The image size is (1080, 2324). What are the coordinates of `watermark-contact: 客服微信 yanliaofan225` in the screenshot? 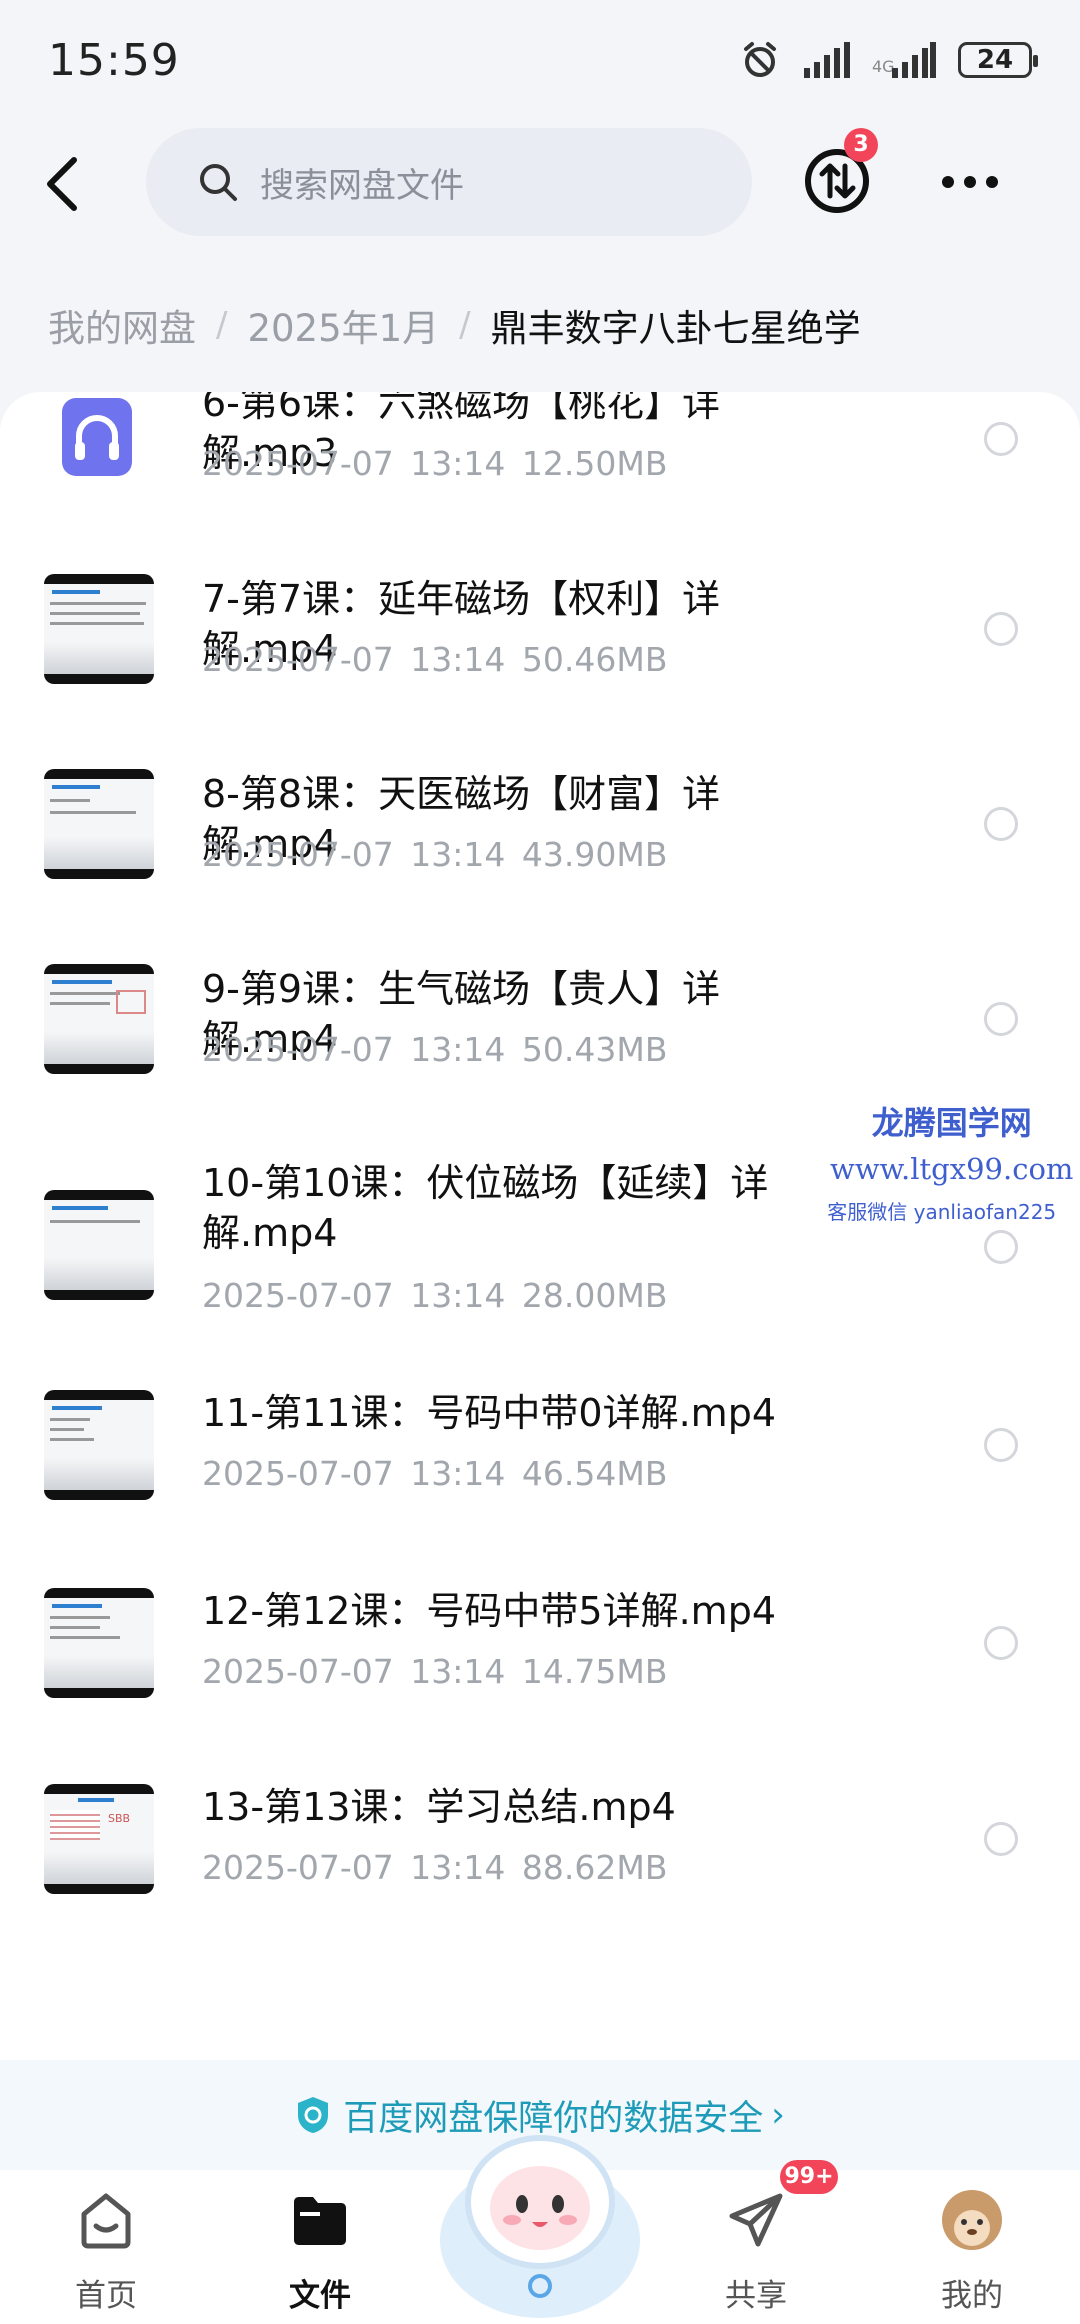 It's located at (942, 1212).